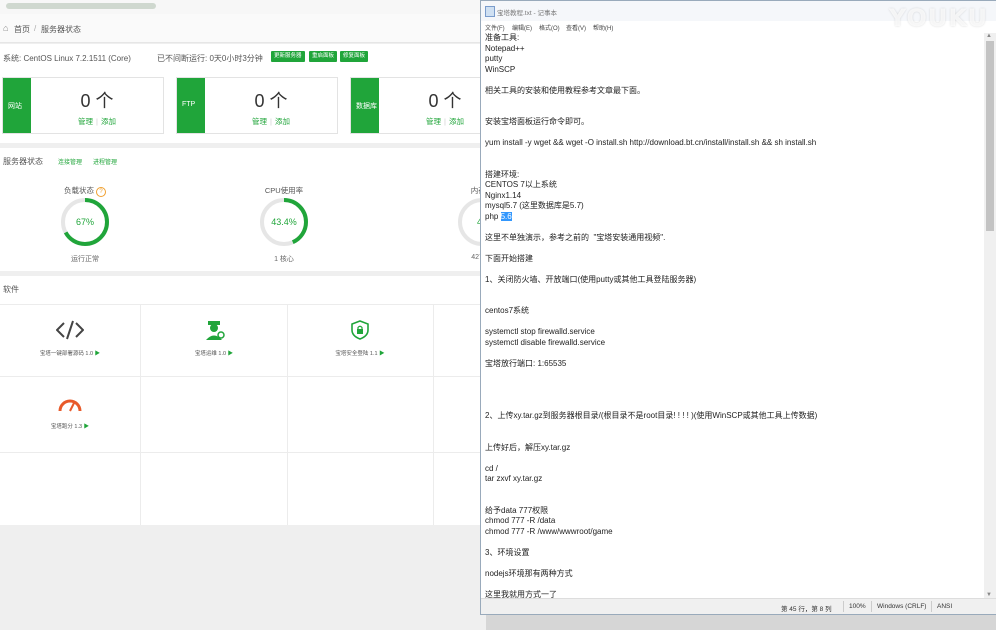 Image resolution: width=996 pixels, height=630 pixels. I want to click on process-manage-link: 进程管理, so click(105, 161).